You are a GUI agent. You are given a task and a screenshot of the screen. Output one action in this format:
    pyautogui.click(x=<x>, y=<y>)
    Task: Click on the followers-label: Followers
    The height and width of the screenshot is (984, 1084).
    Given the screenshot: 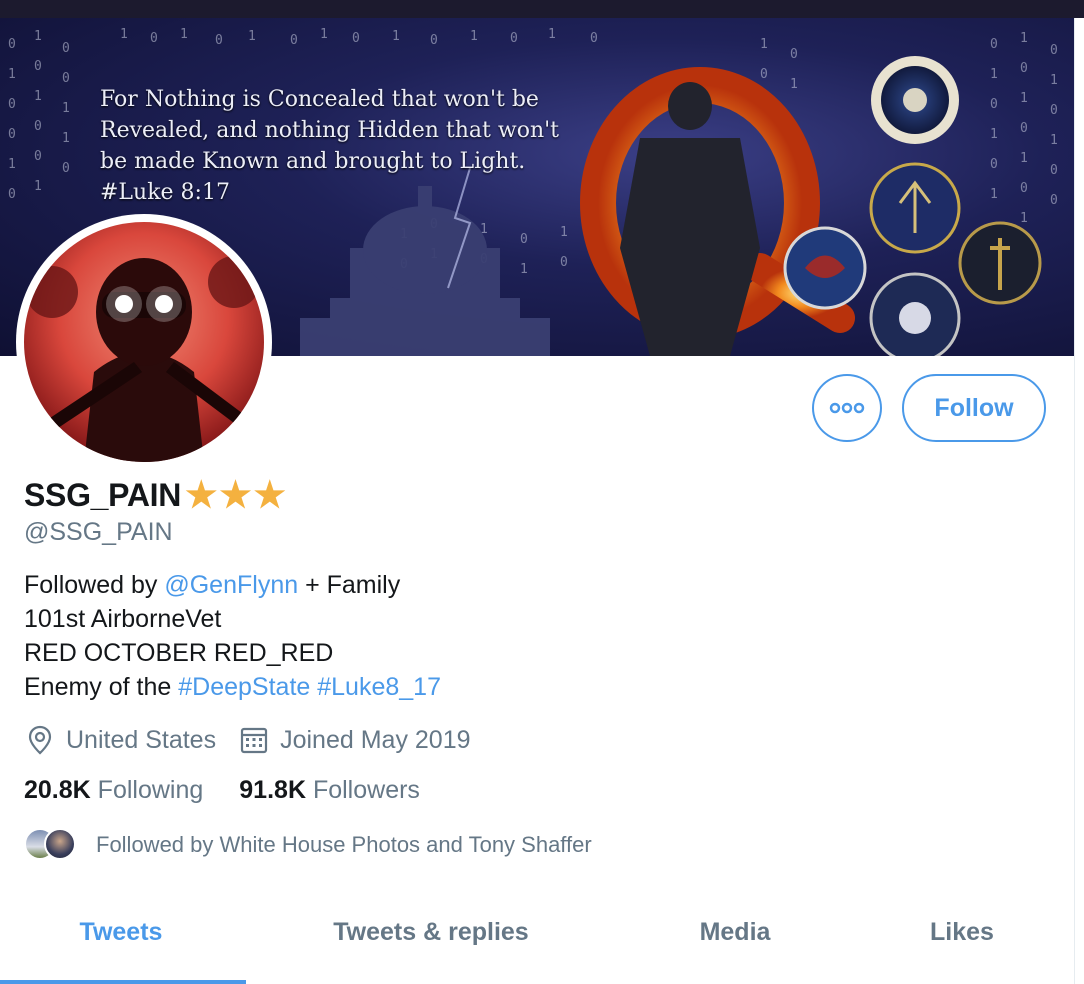 What is the action you would take?
    pyautogui.click(x=366, y=790)
    